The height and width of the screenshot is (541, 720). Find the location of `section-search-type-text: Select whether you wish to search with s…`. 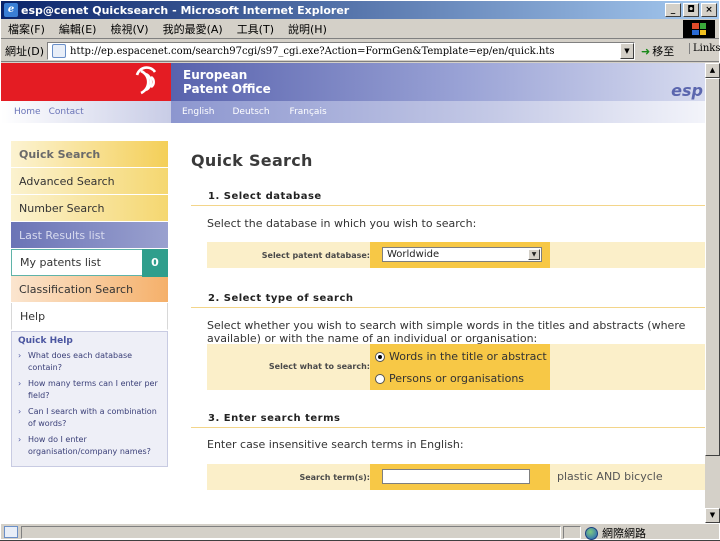

section-search-type-text: Select whether you wish to search with s… is located at coordinates (446, 332).